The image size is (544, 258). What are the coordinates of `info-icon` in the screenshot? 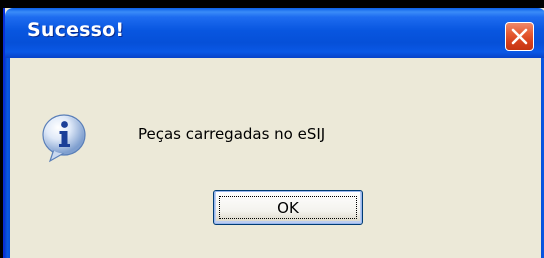 It's located at (64, 139).